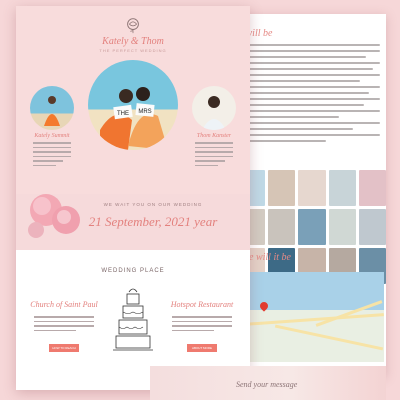 The image size is (400, 400). What do you see at coordinates (52, 108) in the screenshot?
I see `bride-photo` at bounding box center [52, 108].